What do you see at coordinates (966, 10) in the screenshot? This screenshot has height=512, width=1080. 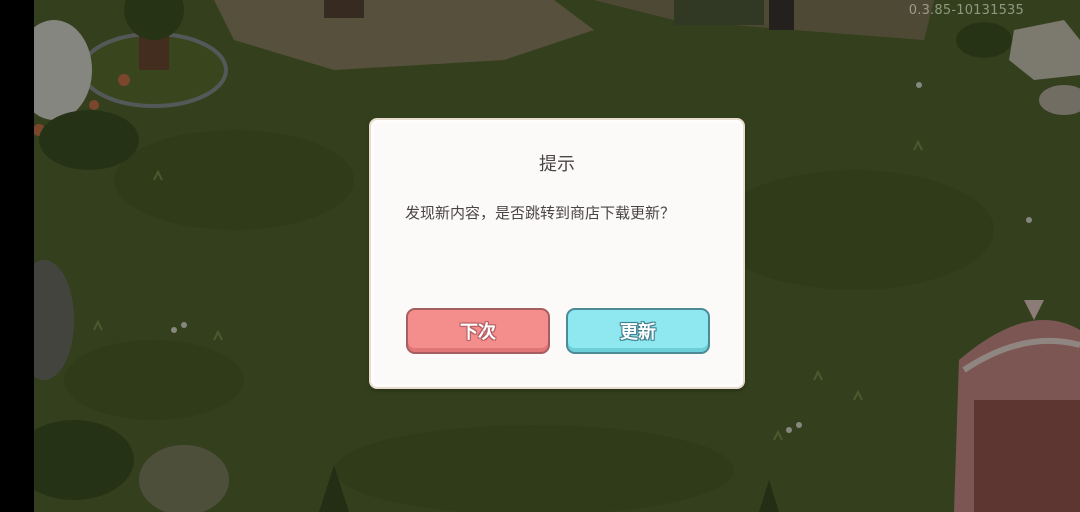 I see `version-label: 0.3.85-10131535` at bounding box center [966, 10].